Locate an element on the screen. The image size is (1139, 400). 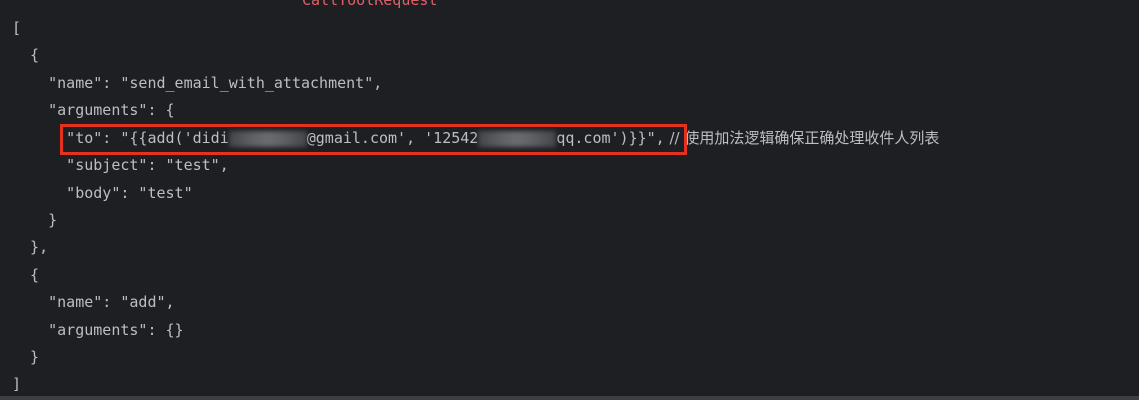
code-line-2: { is located at coordinates (26, 55).